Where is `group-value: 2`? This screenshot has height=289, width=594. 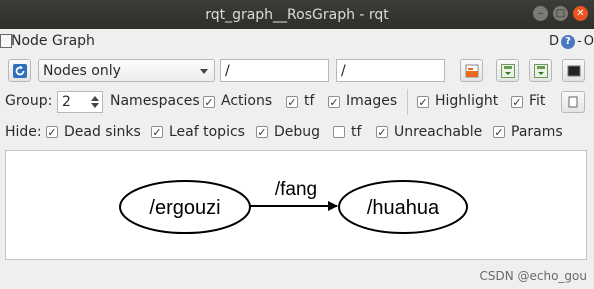
group-value: 2 is located at coordinates (66, 102).